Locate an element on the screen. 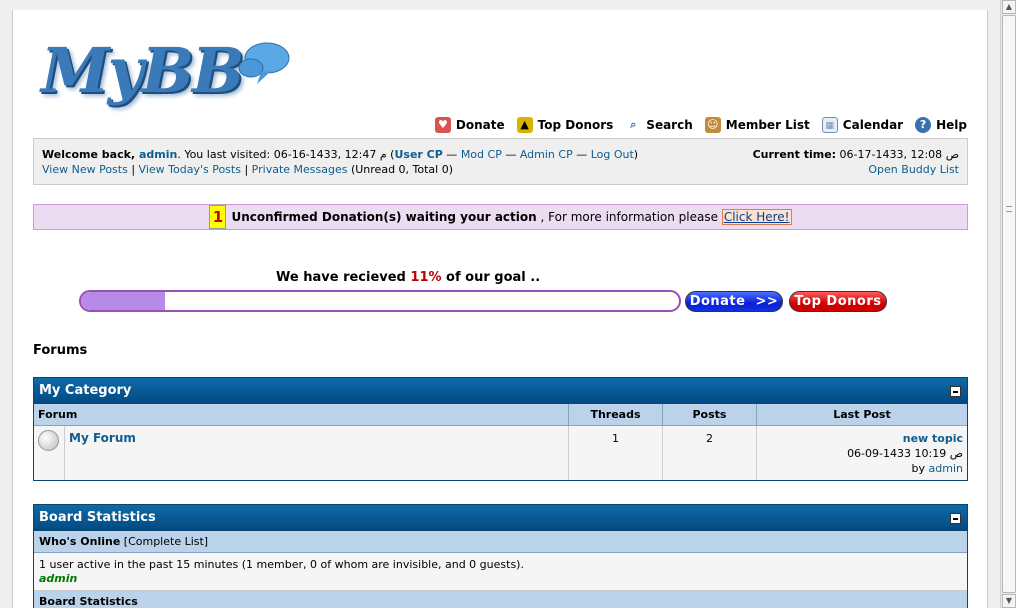 The image size is (1016, 608). vertical-scrollbar: ▲ ▼ is located at coordinates (1008, 304).